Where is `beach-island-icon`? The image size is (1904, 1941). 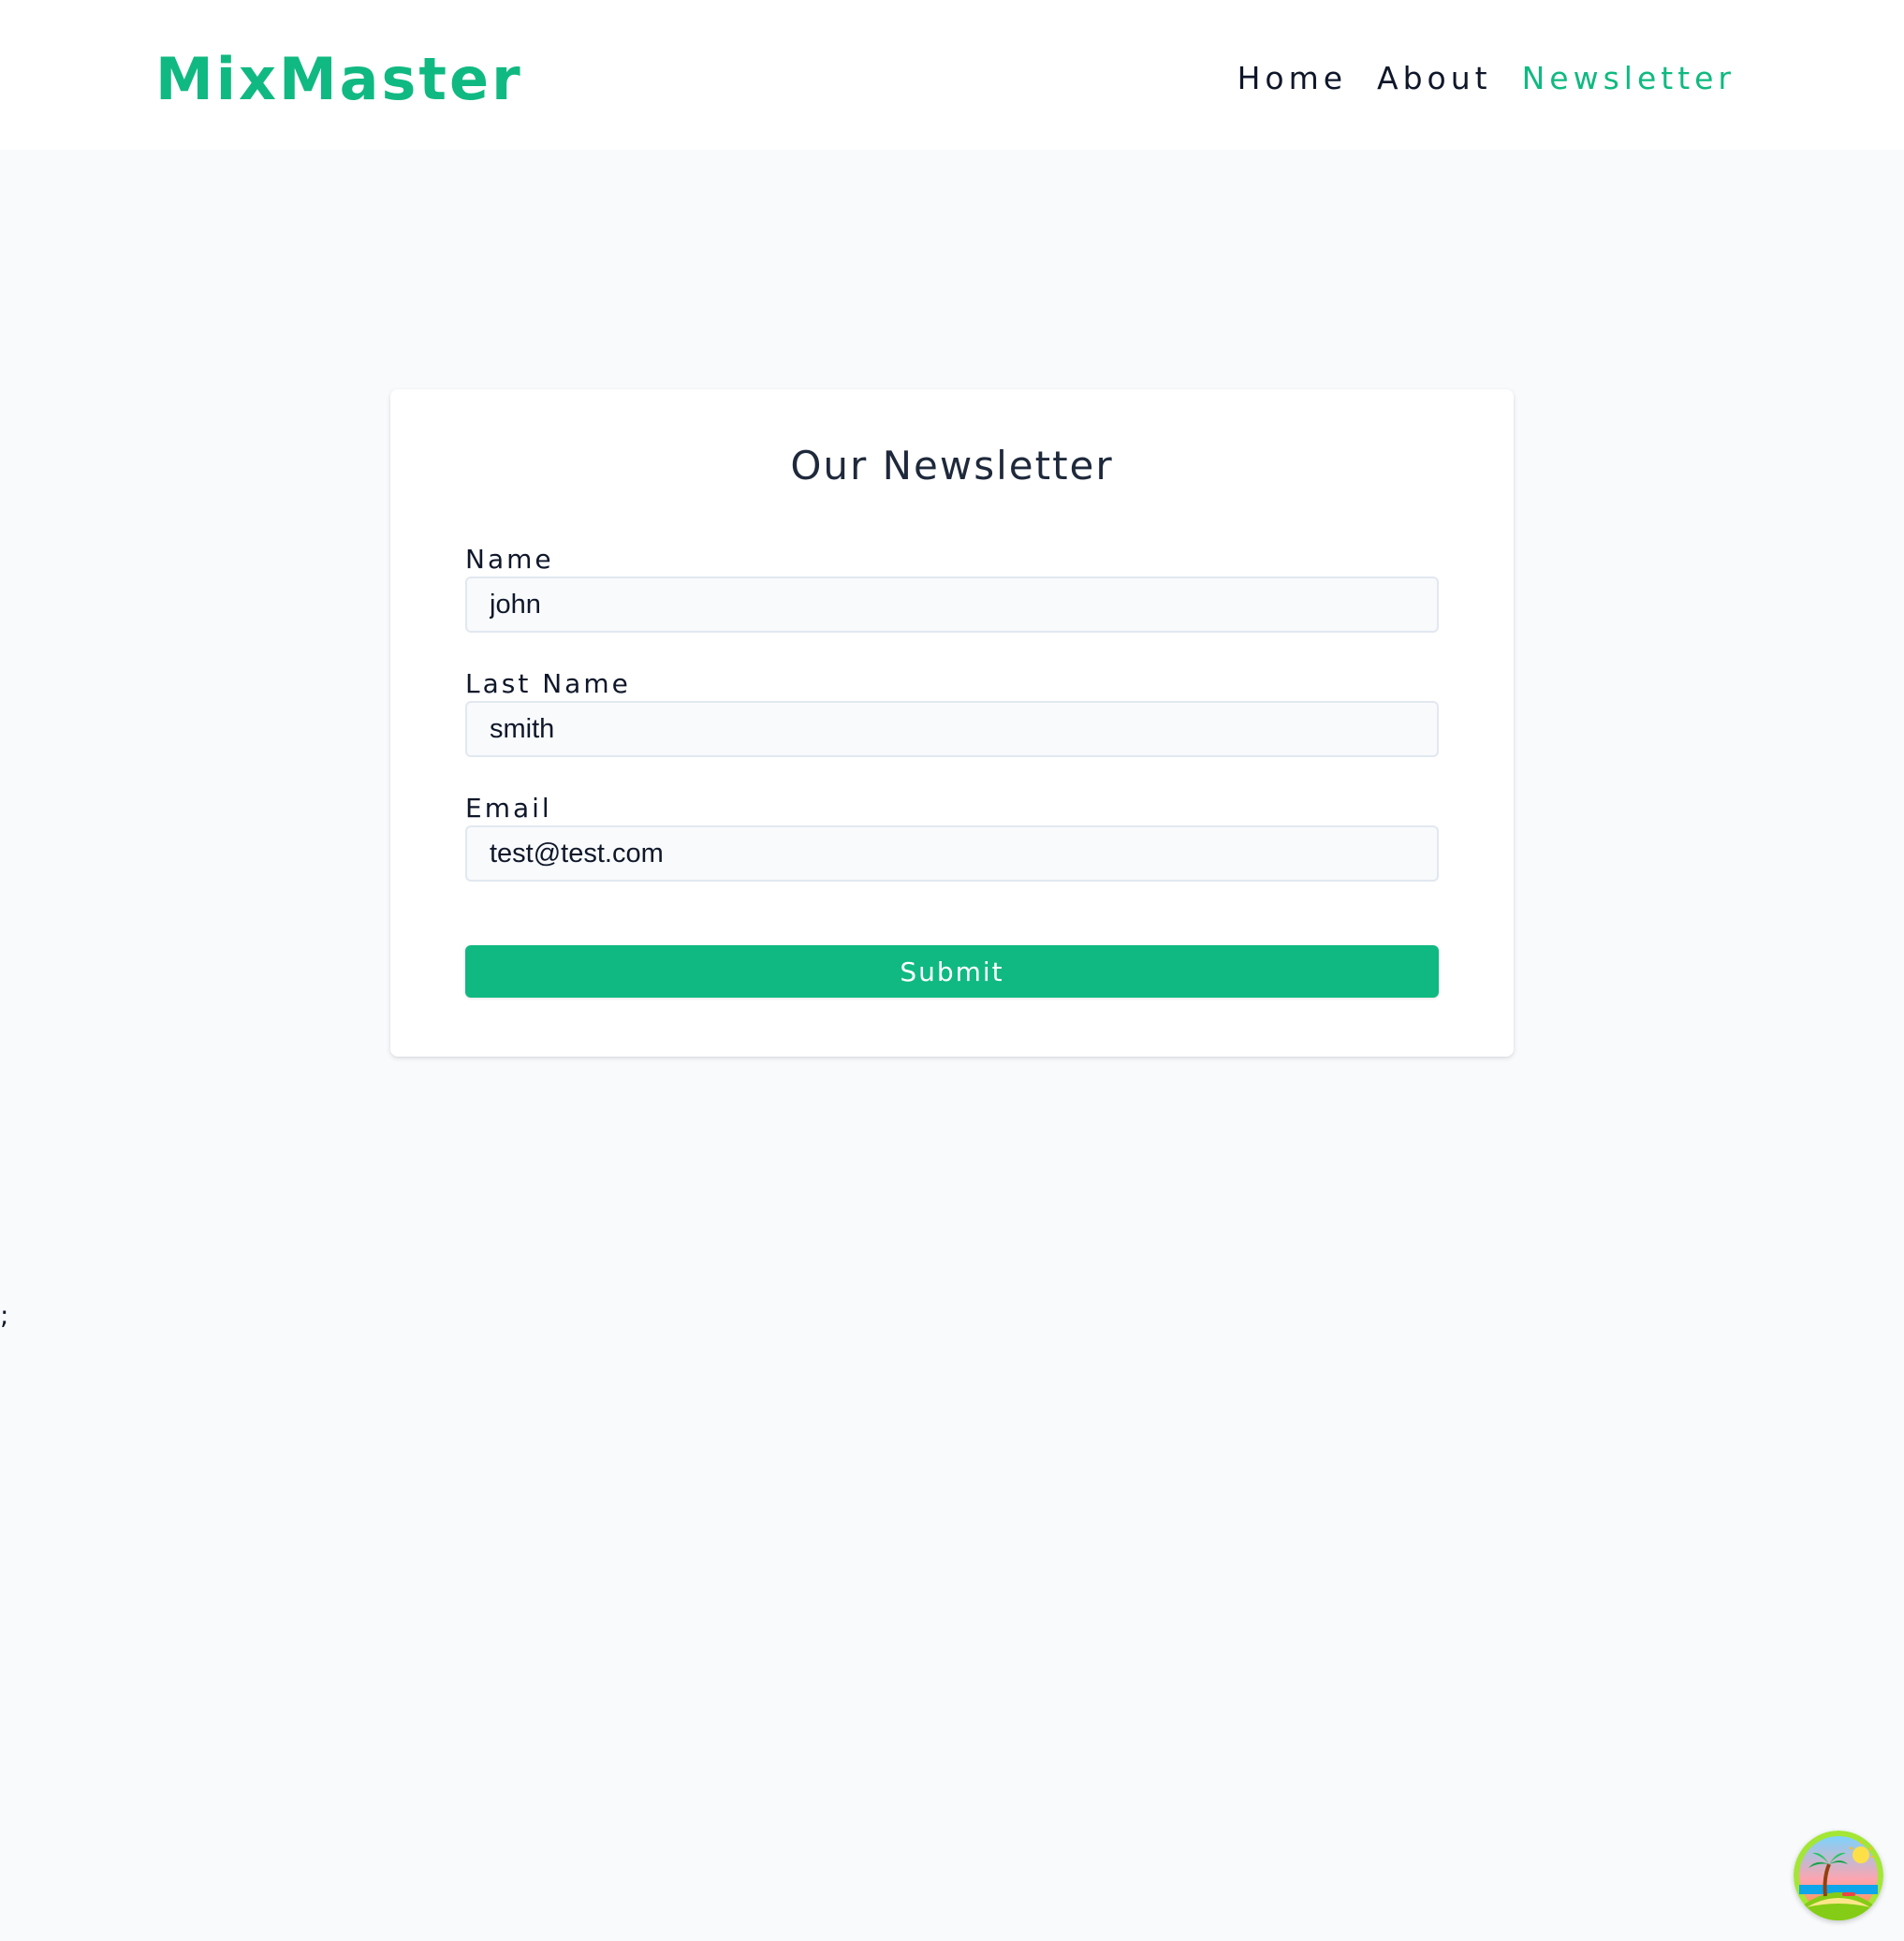 beach-island-icon is located at coordinates (1838, 1875).